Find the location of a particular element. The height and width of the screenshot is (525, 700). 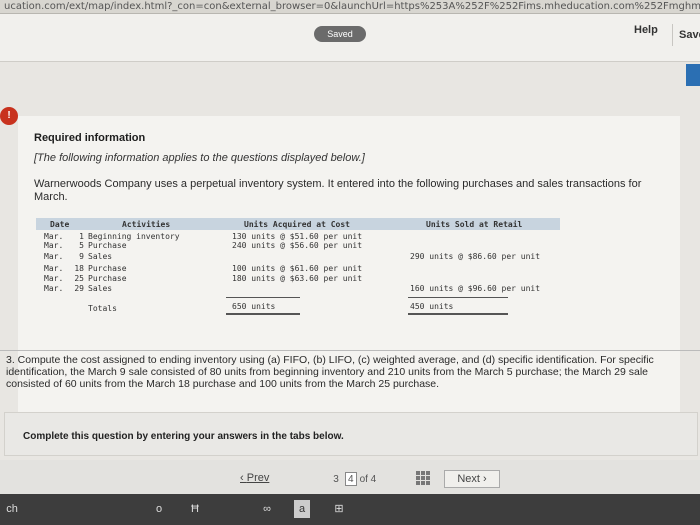

cell-acquired: 130 units @ $51.60 per unit is located at coordinates (297, 236).